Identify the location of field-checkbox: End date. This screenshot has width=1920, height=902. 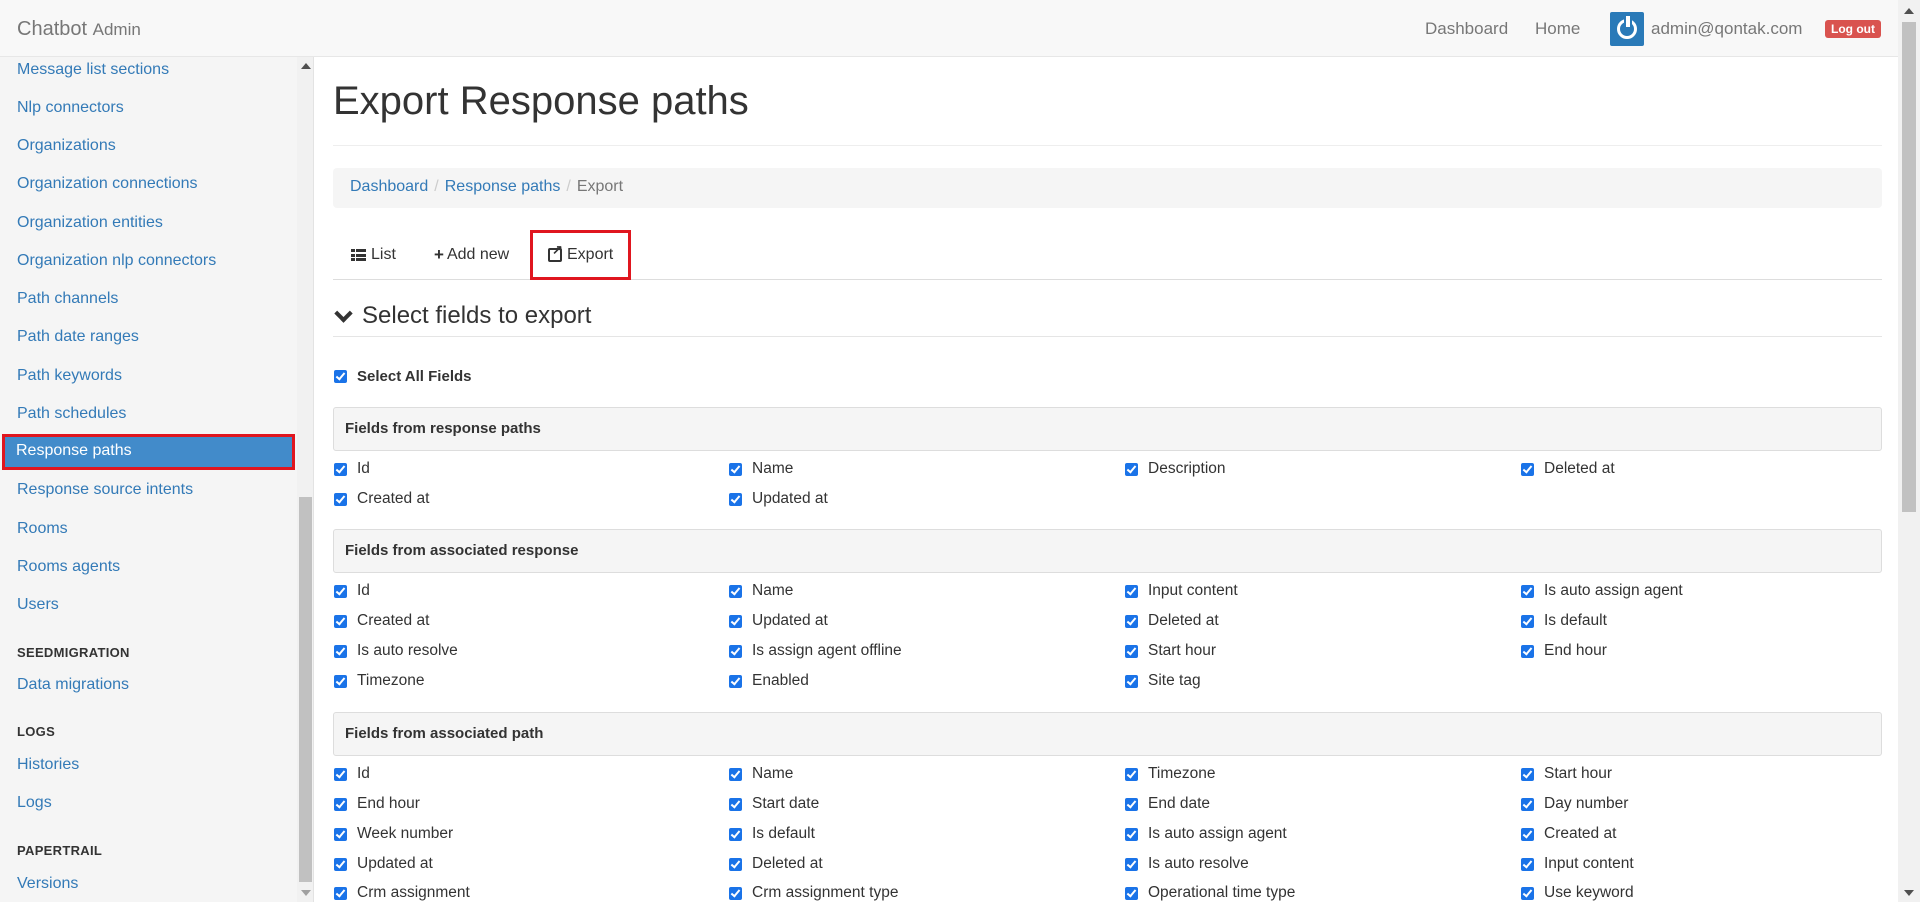
(1167, 804).